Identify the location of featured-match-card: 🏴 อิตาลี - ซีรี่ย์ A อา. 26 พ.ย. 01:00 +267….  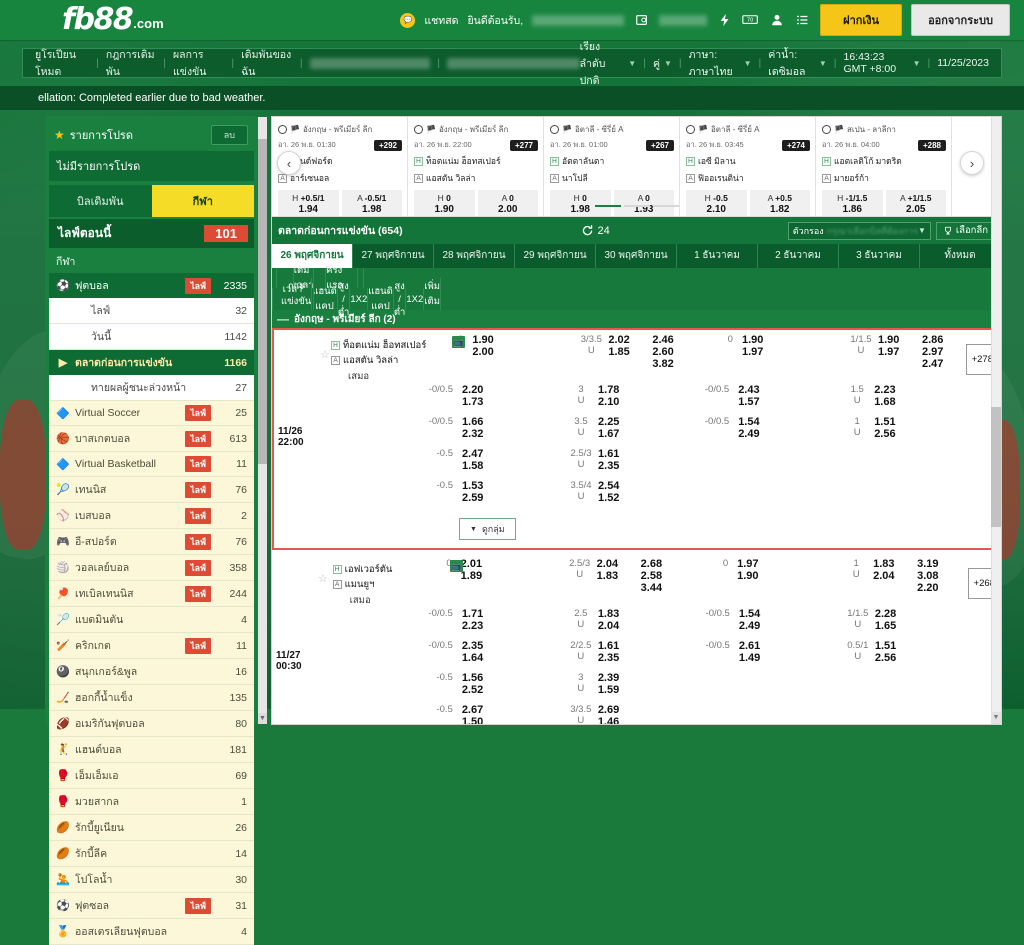
(612, 166).